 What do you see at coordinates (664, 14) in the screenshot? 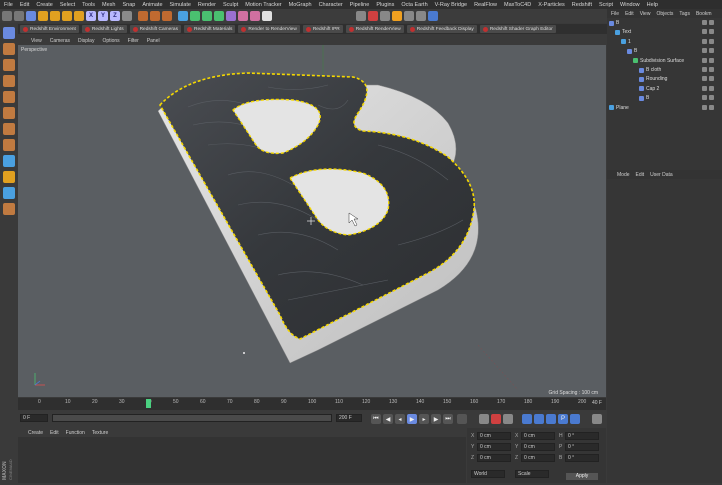
I see `object-menu-objects: Objects` at bounding box center [664, 14].